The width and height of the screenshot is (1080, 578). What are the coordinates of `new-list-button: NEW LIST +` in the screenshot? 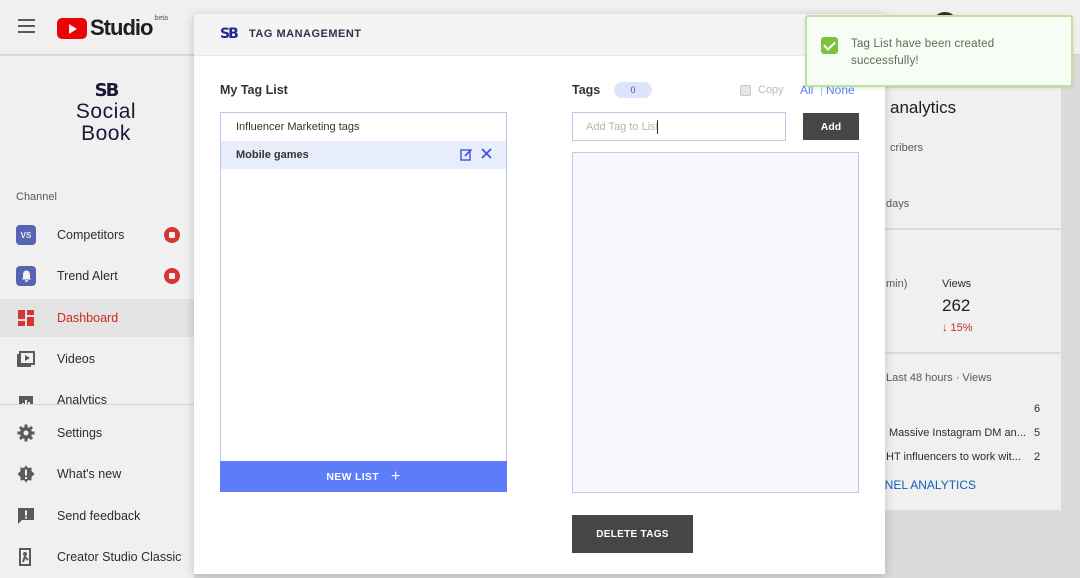 It's located at (363, 476).